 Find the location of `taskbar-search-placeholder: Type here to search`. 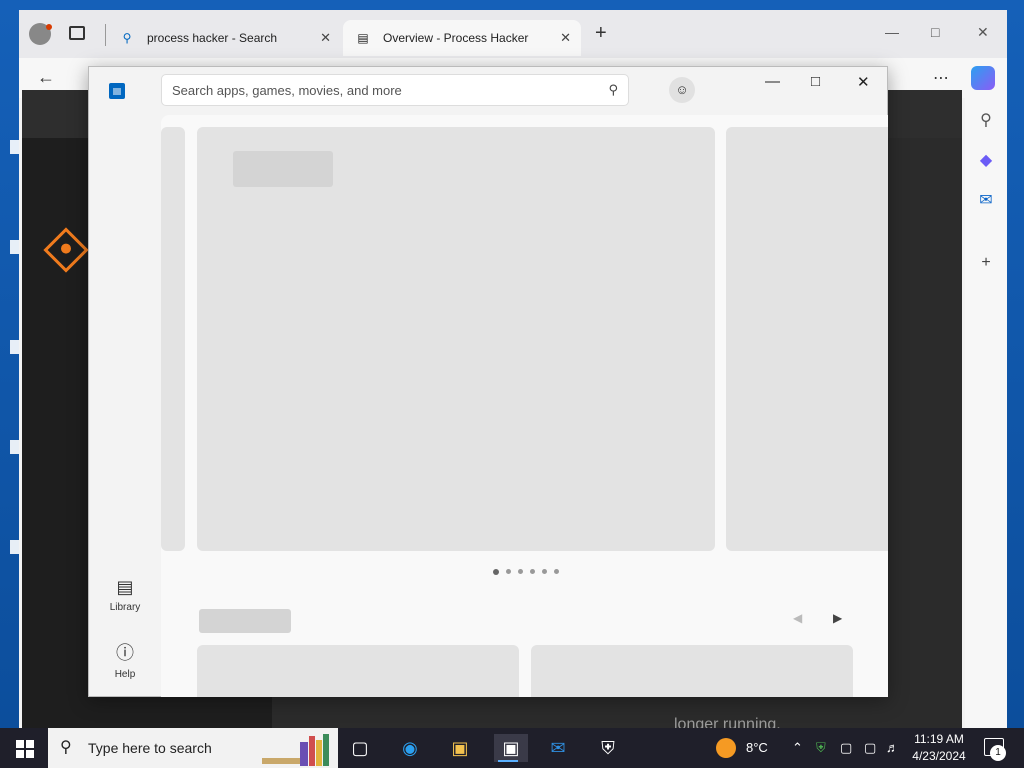

taskbar-search-placeholder: Type here to search is located at coordinates (150, 748).